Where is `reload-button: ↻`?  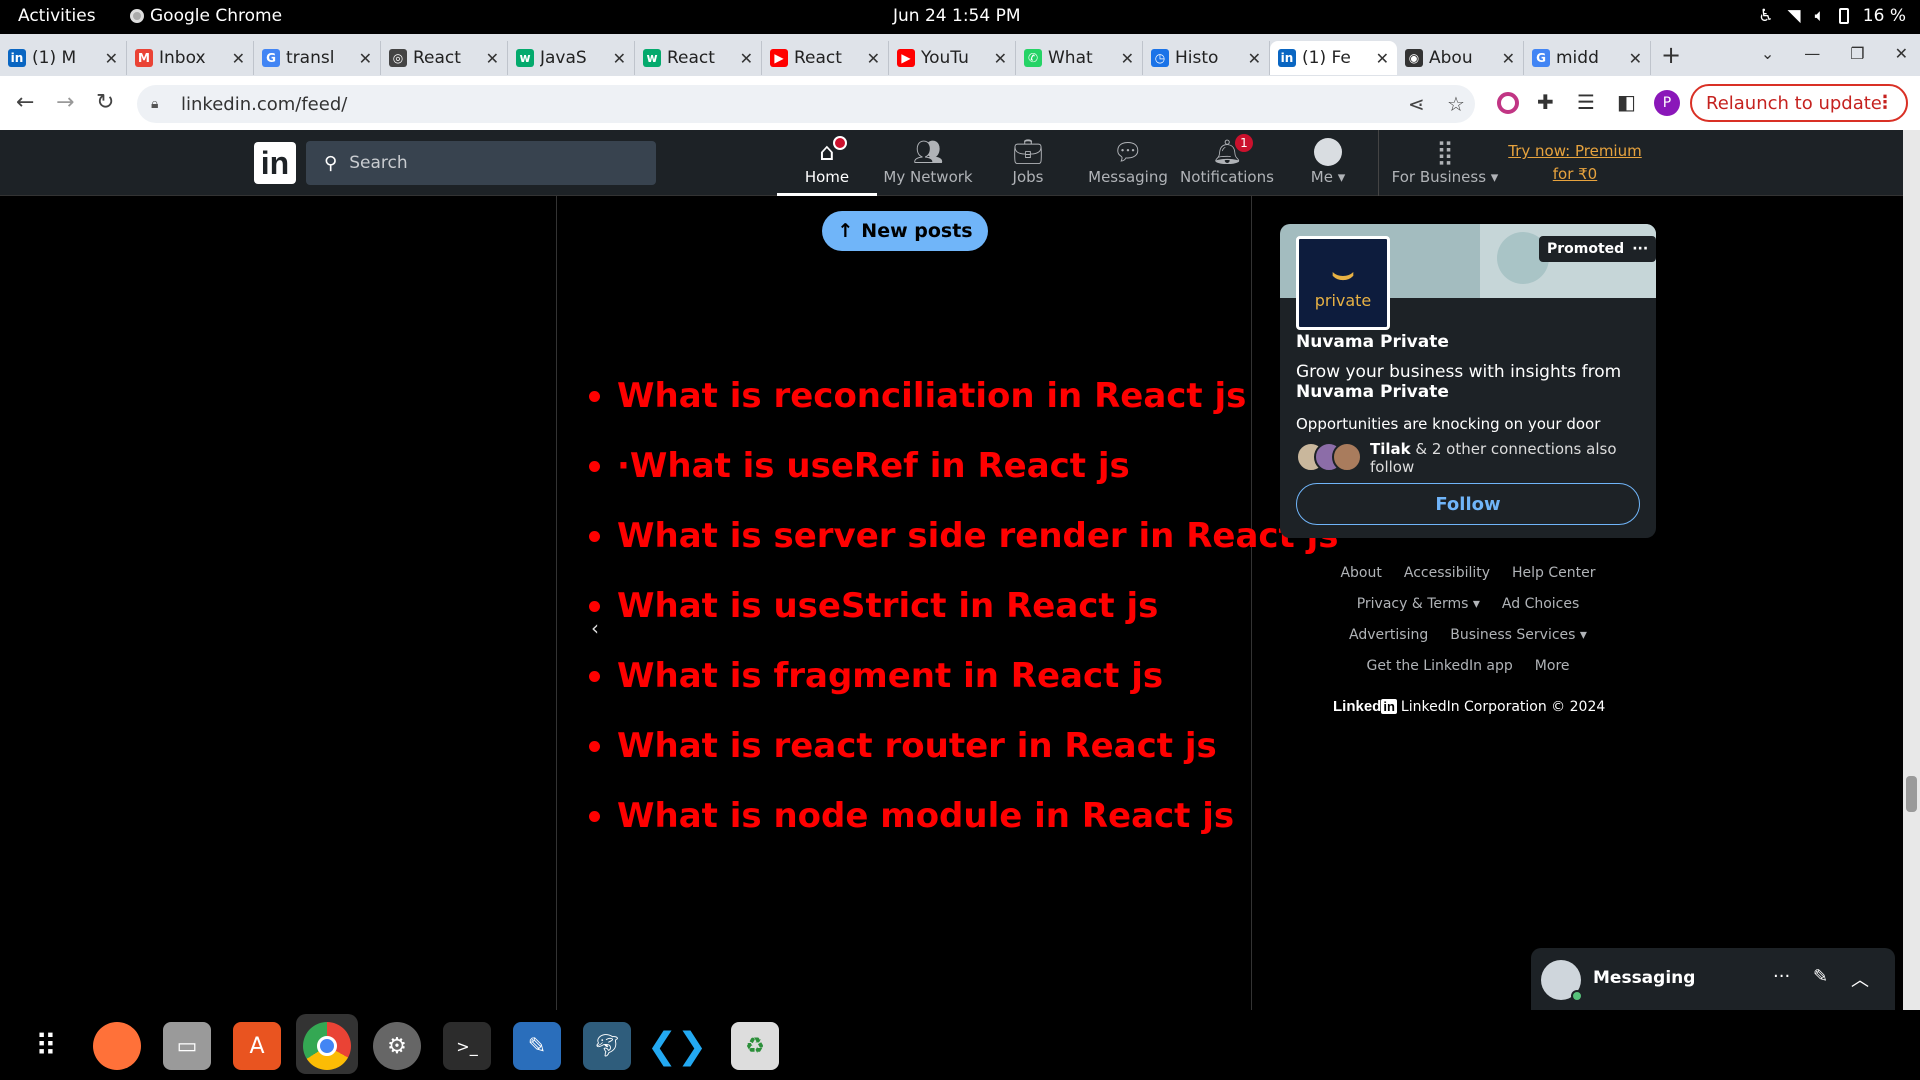
reload-button: ↻ is located at coordinates (105, 102).